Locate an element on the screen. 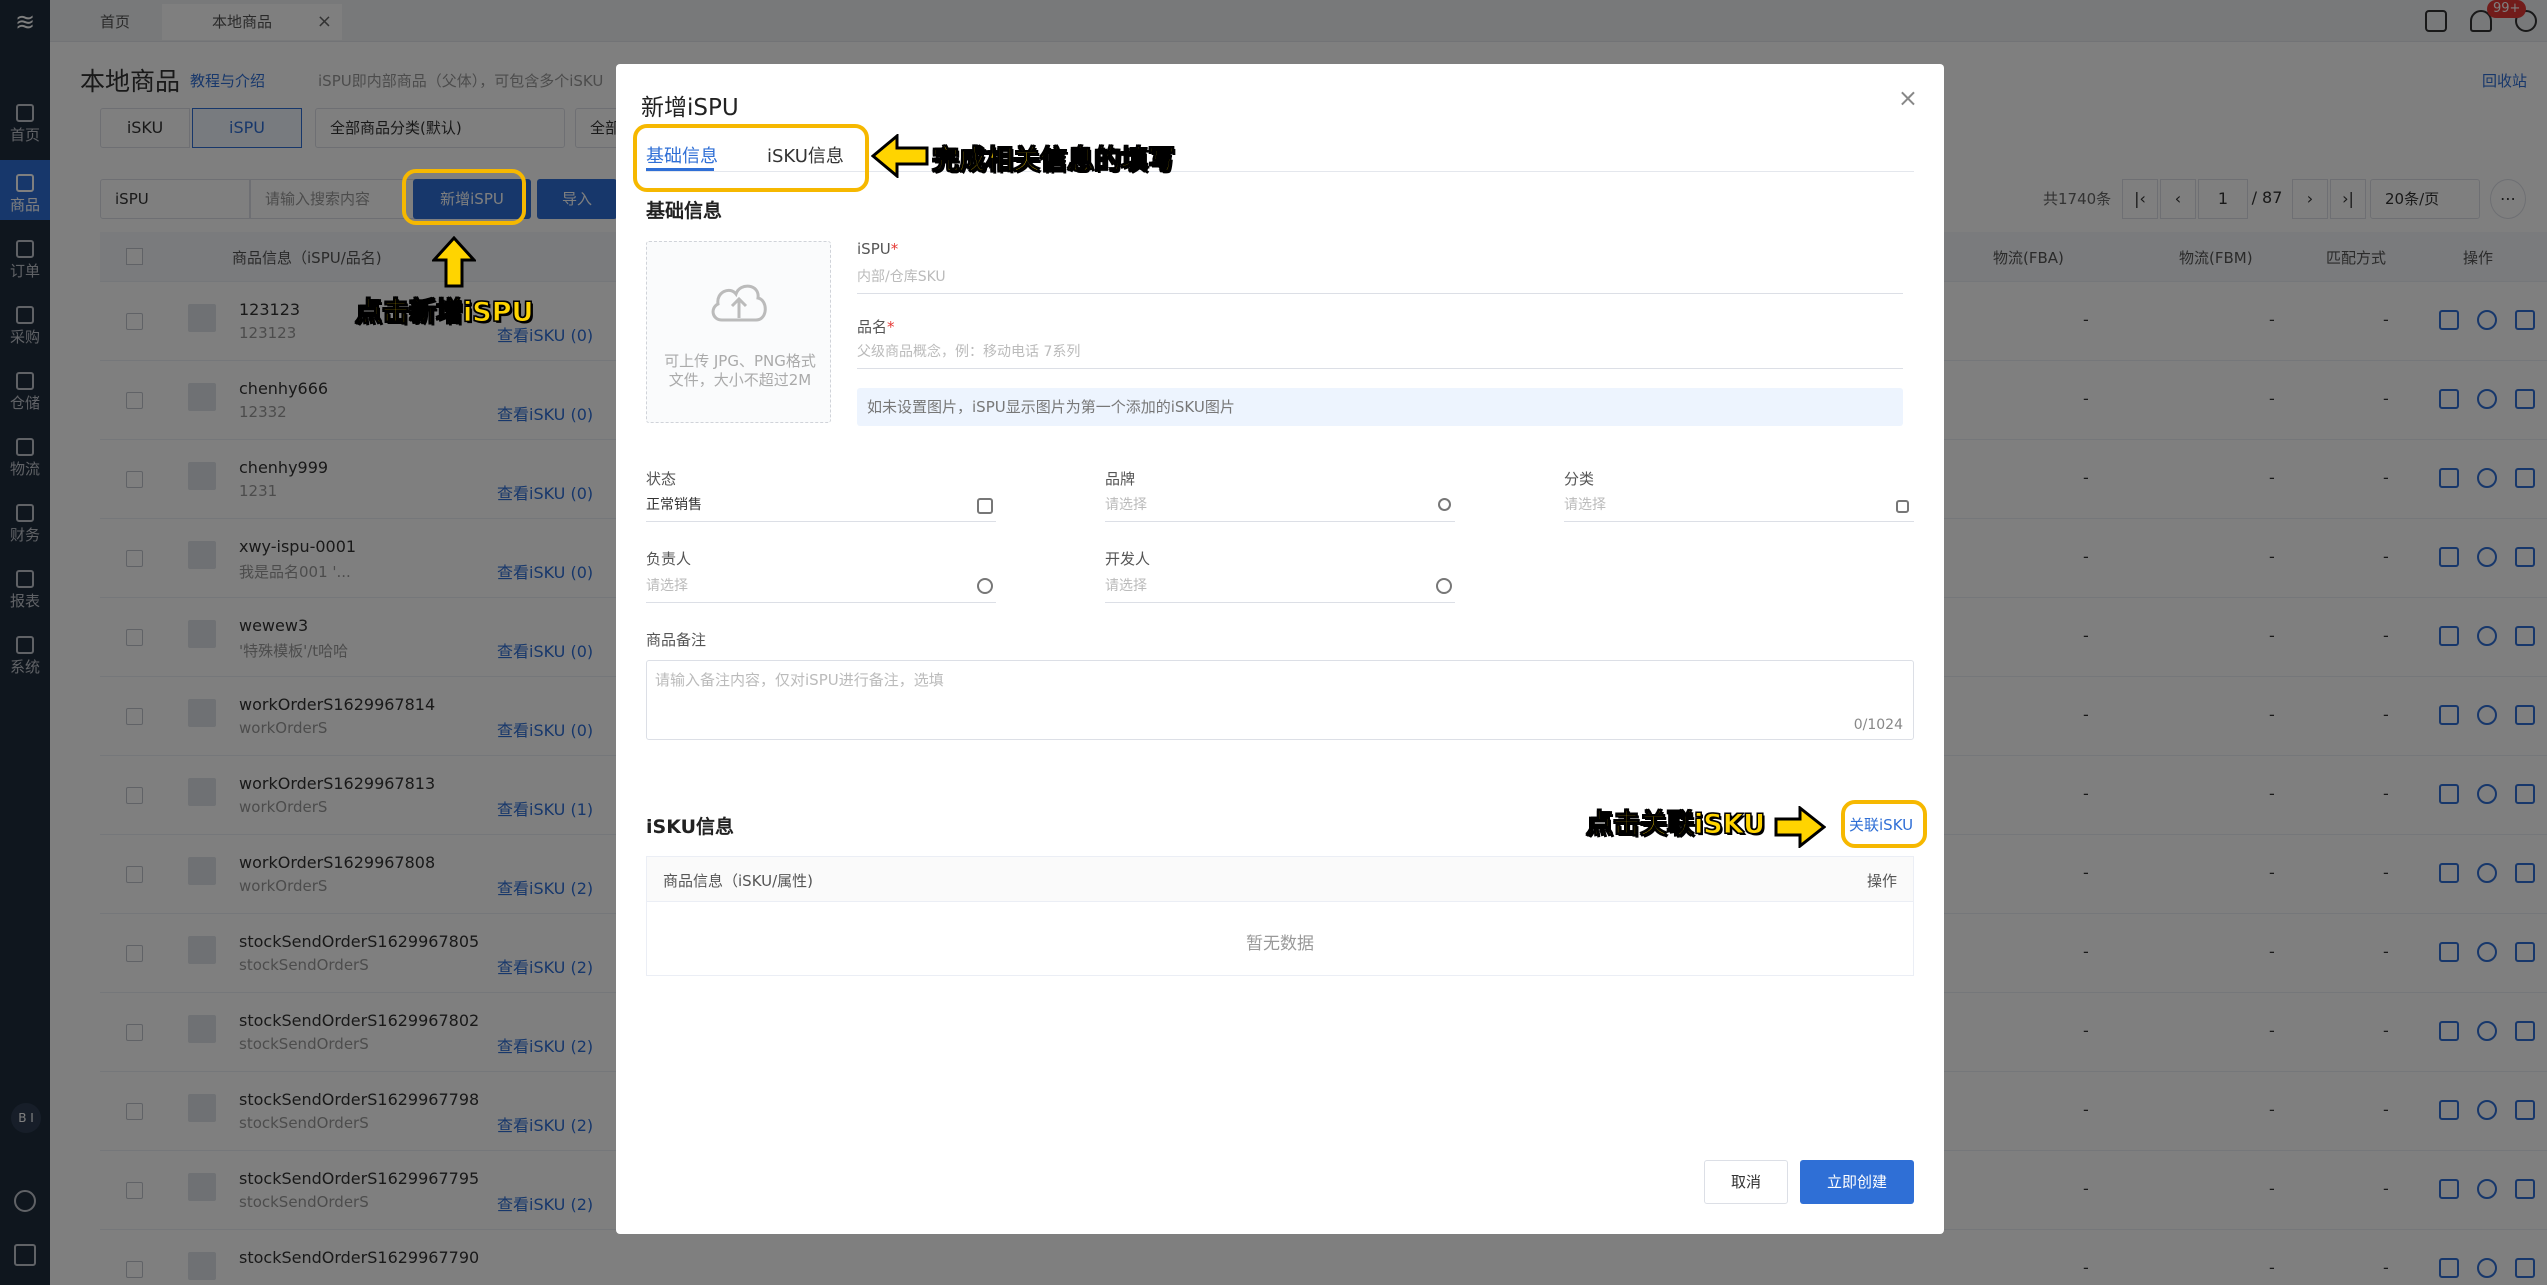 The width and height of the screenshot is (2547, 1285). grid-icon is located at coordinates (1902, 506).